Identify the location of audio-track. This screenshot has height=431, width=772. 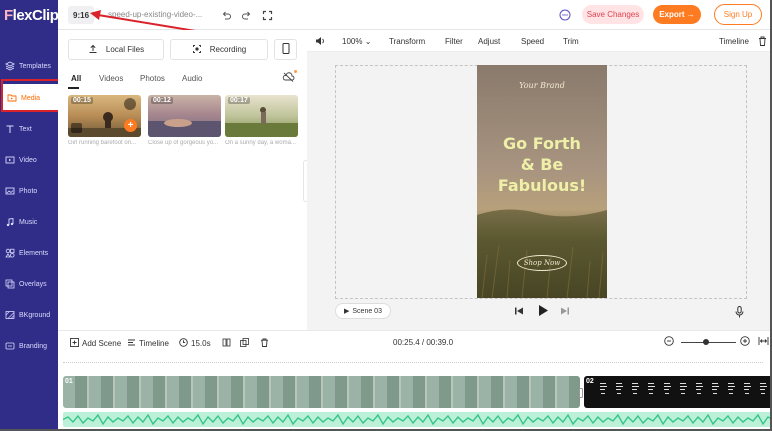
(417, 419).